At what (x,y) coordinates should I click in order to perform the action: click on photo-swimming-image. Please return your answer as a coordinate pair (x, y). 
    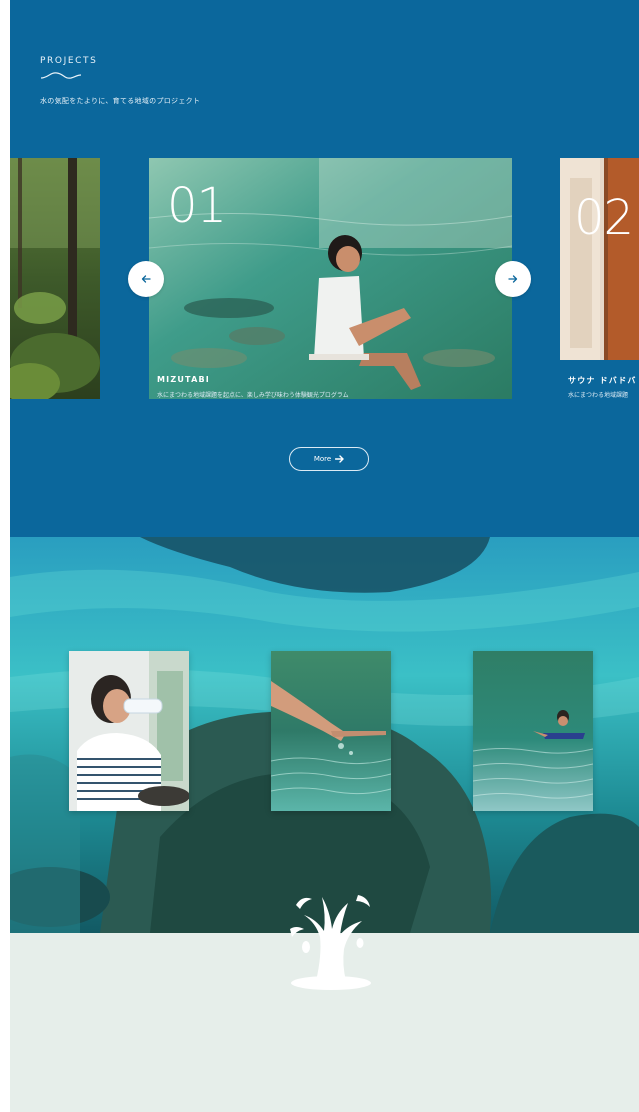
    Looking at the image, I should click on (533, 731).